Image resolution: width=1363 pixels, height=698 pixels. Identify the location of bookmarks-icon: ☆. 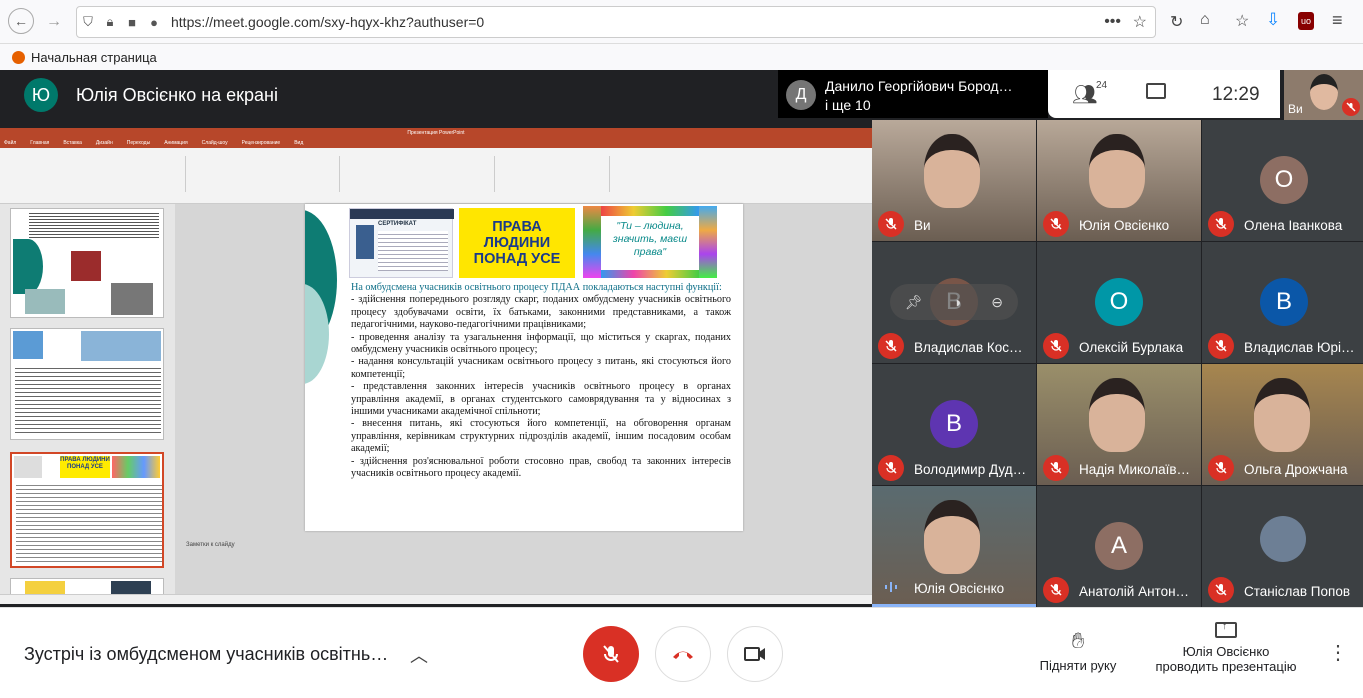
(1242, 21).